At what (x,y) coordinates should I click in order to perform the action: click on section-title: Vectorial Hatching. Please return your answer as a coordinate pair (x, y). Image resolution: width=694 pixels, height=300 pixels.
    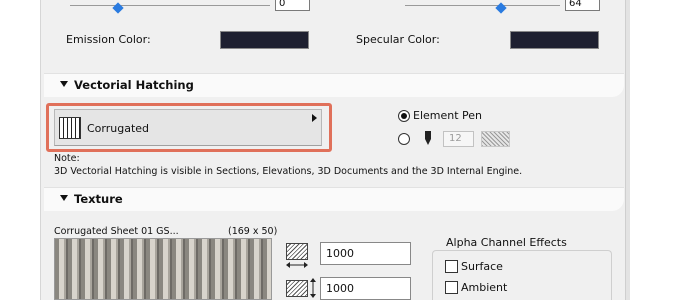
    Looking at the image, I should click on (134, 85).